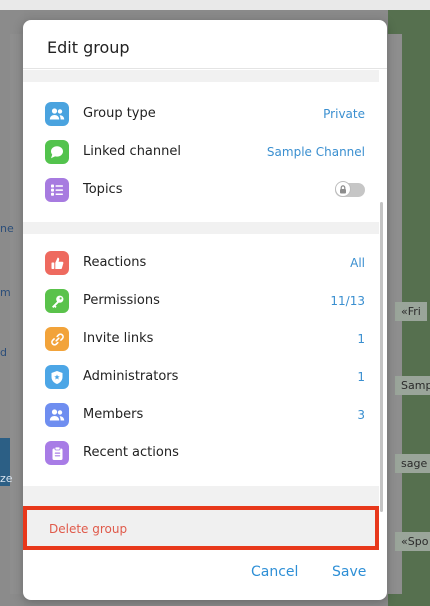 The height and width of the screenshot is (606, 430). What do you see at coordinates (57, 152) in the screenshot?
I see `chat-bubble-icon` at bounding box center [57, 152].